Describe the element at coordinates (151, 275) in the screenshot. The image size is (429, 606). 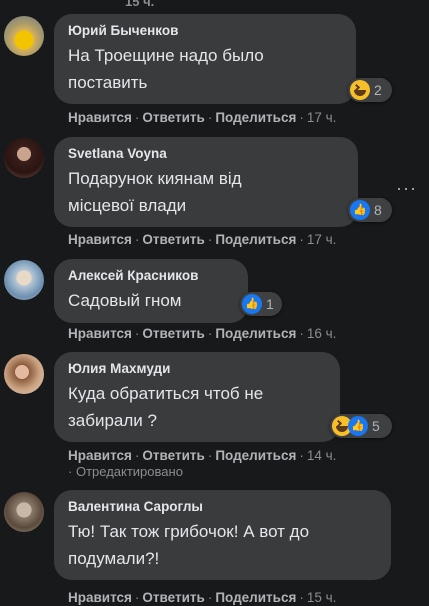
I see `comment-author: Алексей Красников` at that location.